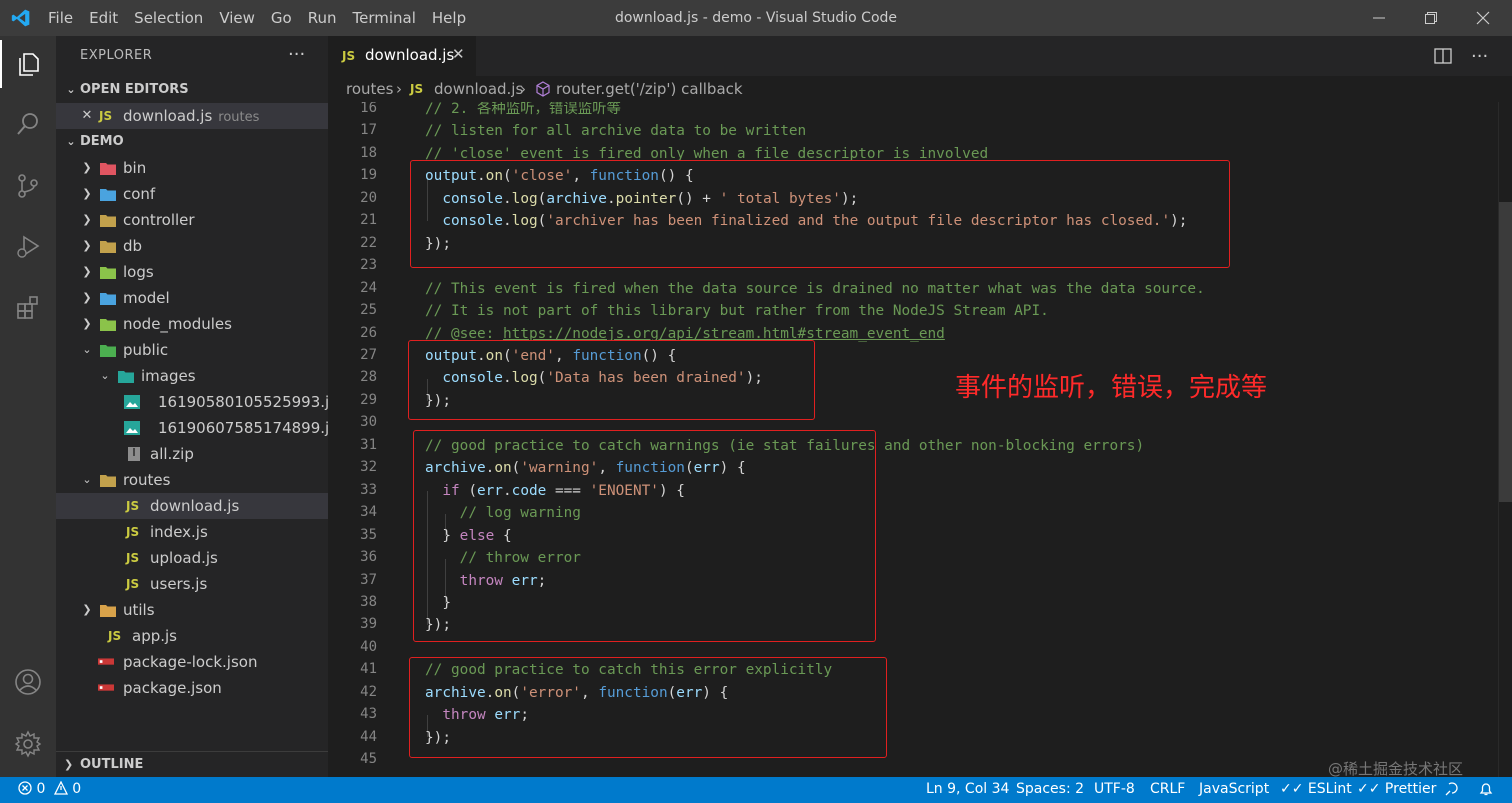  Describe the element at coordinates (478, 89) in the screenshot. I see `breadcrumb-file: download.js` at that location.